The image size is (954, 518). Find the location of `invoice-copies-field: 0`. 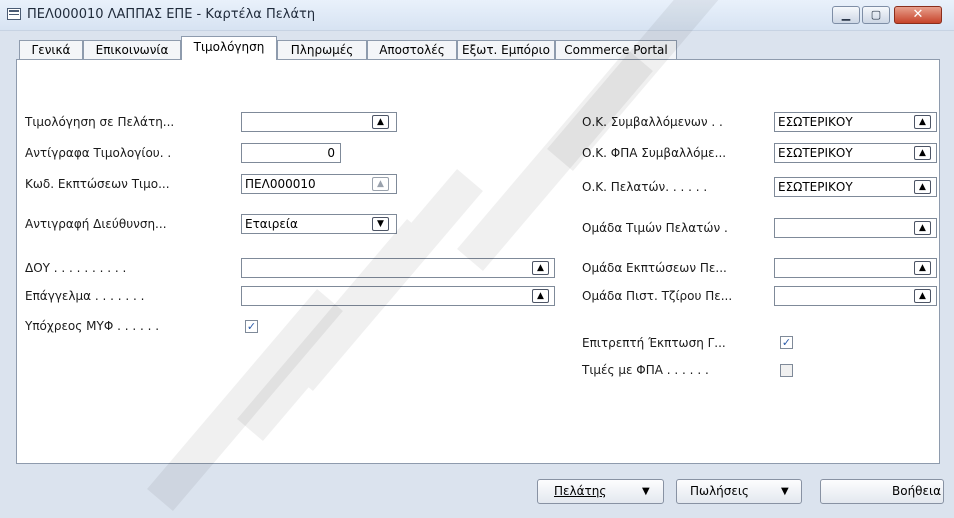

invoice-copies-field: 0 is located at coordinates (291, 153).